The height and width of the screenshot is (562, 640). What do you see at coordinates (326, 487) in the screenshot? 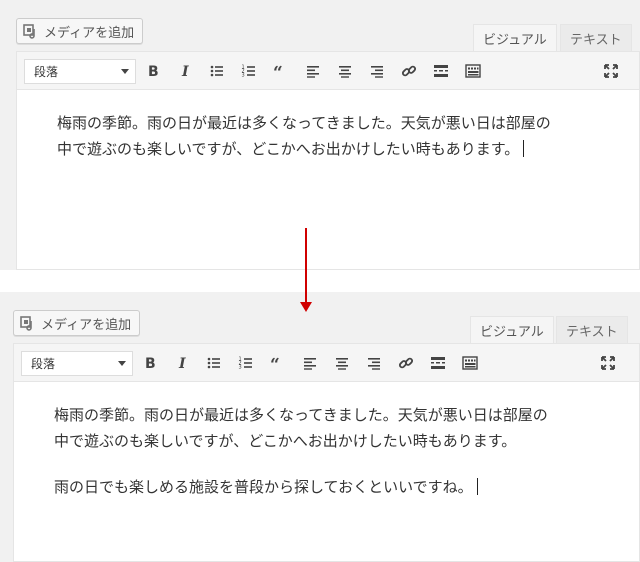
I see `paragraph-line: 雨の日でも楽しめる施設を普段から探しておくといいですね。` at bounding box center [326, 487].